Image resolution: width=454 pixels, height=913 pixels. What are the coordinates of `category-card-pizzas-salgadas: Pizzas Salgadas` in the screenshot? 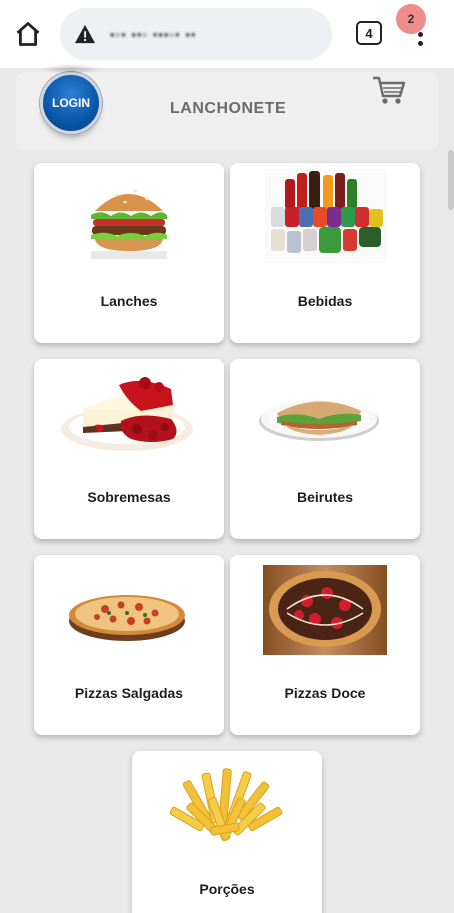 It's located at (129, 645).